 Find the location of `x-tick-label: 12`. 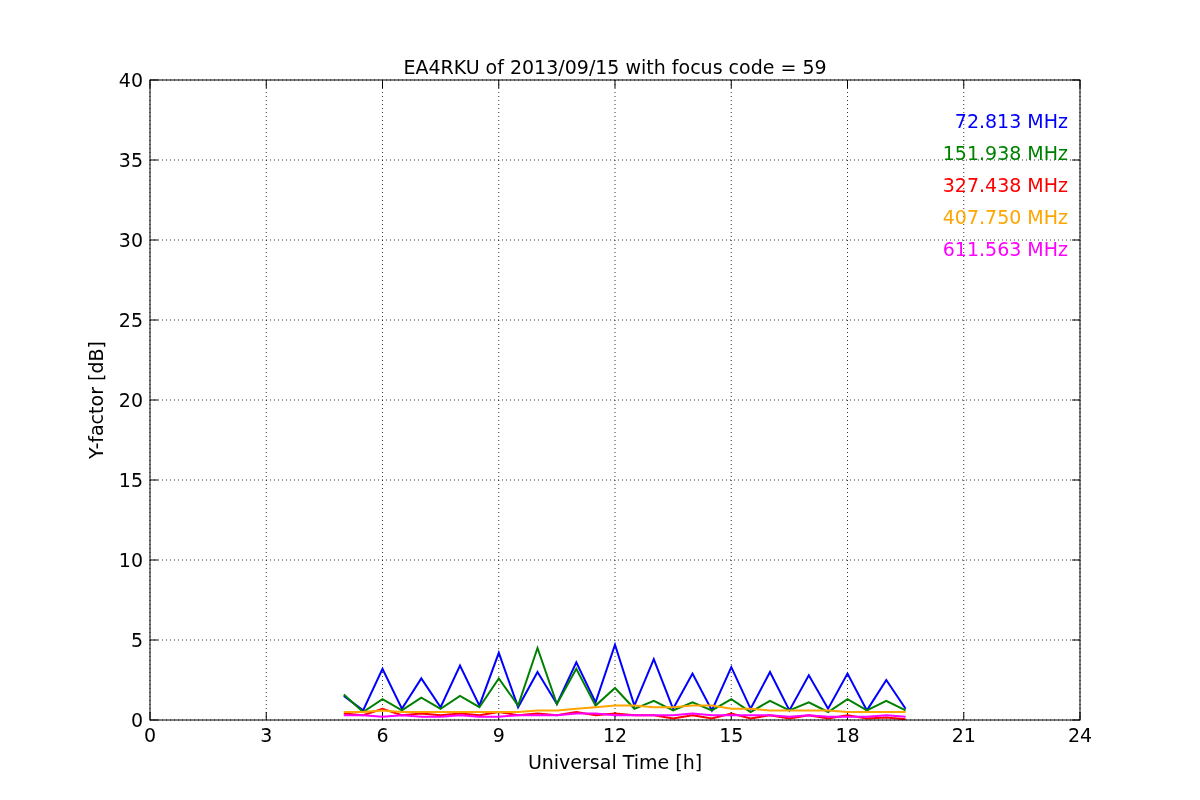

x-tick-label: 12 is located at coordinates (615, 735).